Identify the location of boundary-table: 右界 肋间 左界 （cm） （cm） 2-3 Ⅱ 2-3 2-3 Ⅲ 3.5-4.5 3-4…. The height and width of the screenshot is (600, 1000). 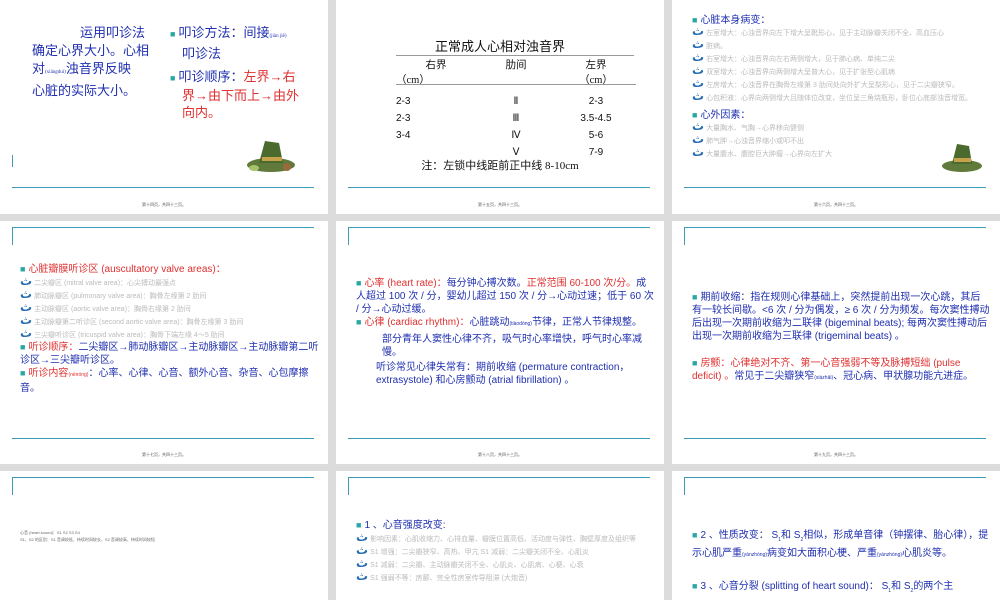
(516, 109).